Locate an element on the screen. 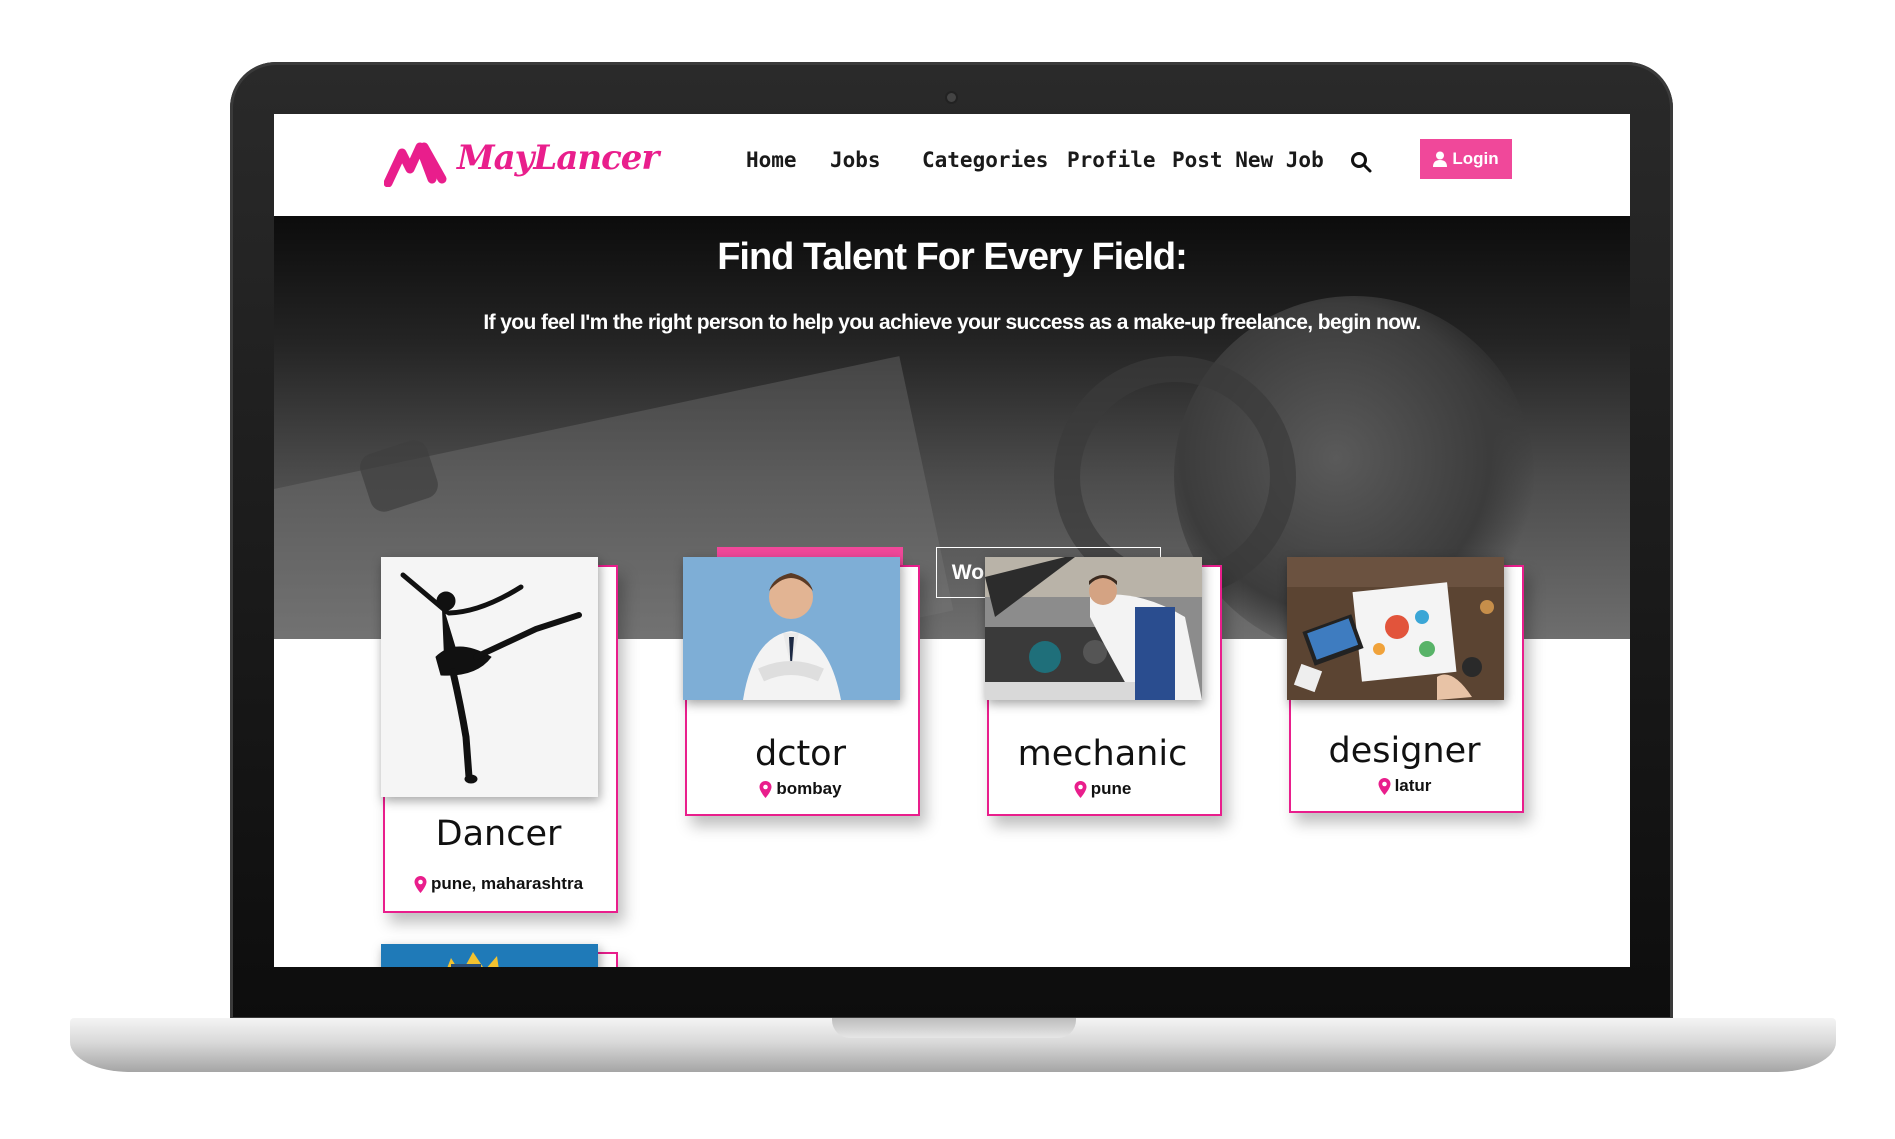 This screenshot has width=1895, height=1139. nav-jobs: Jobs is located at coordinates (855, 160).